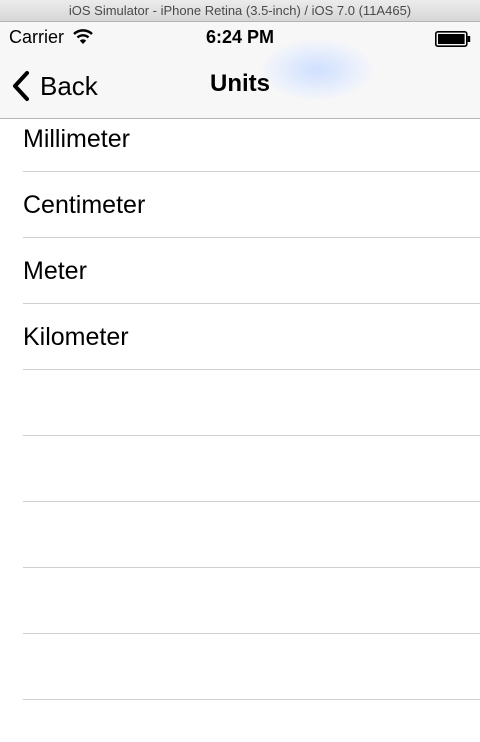 The image size is (480, 742). What do you see at coordinates (84, 205) in the screenshot?
I see `list-item-label: Centimeter` at bounding box center [84, 205].